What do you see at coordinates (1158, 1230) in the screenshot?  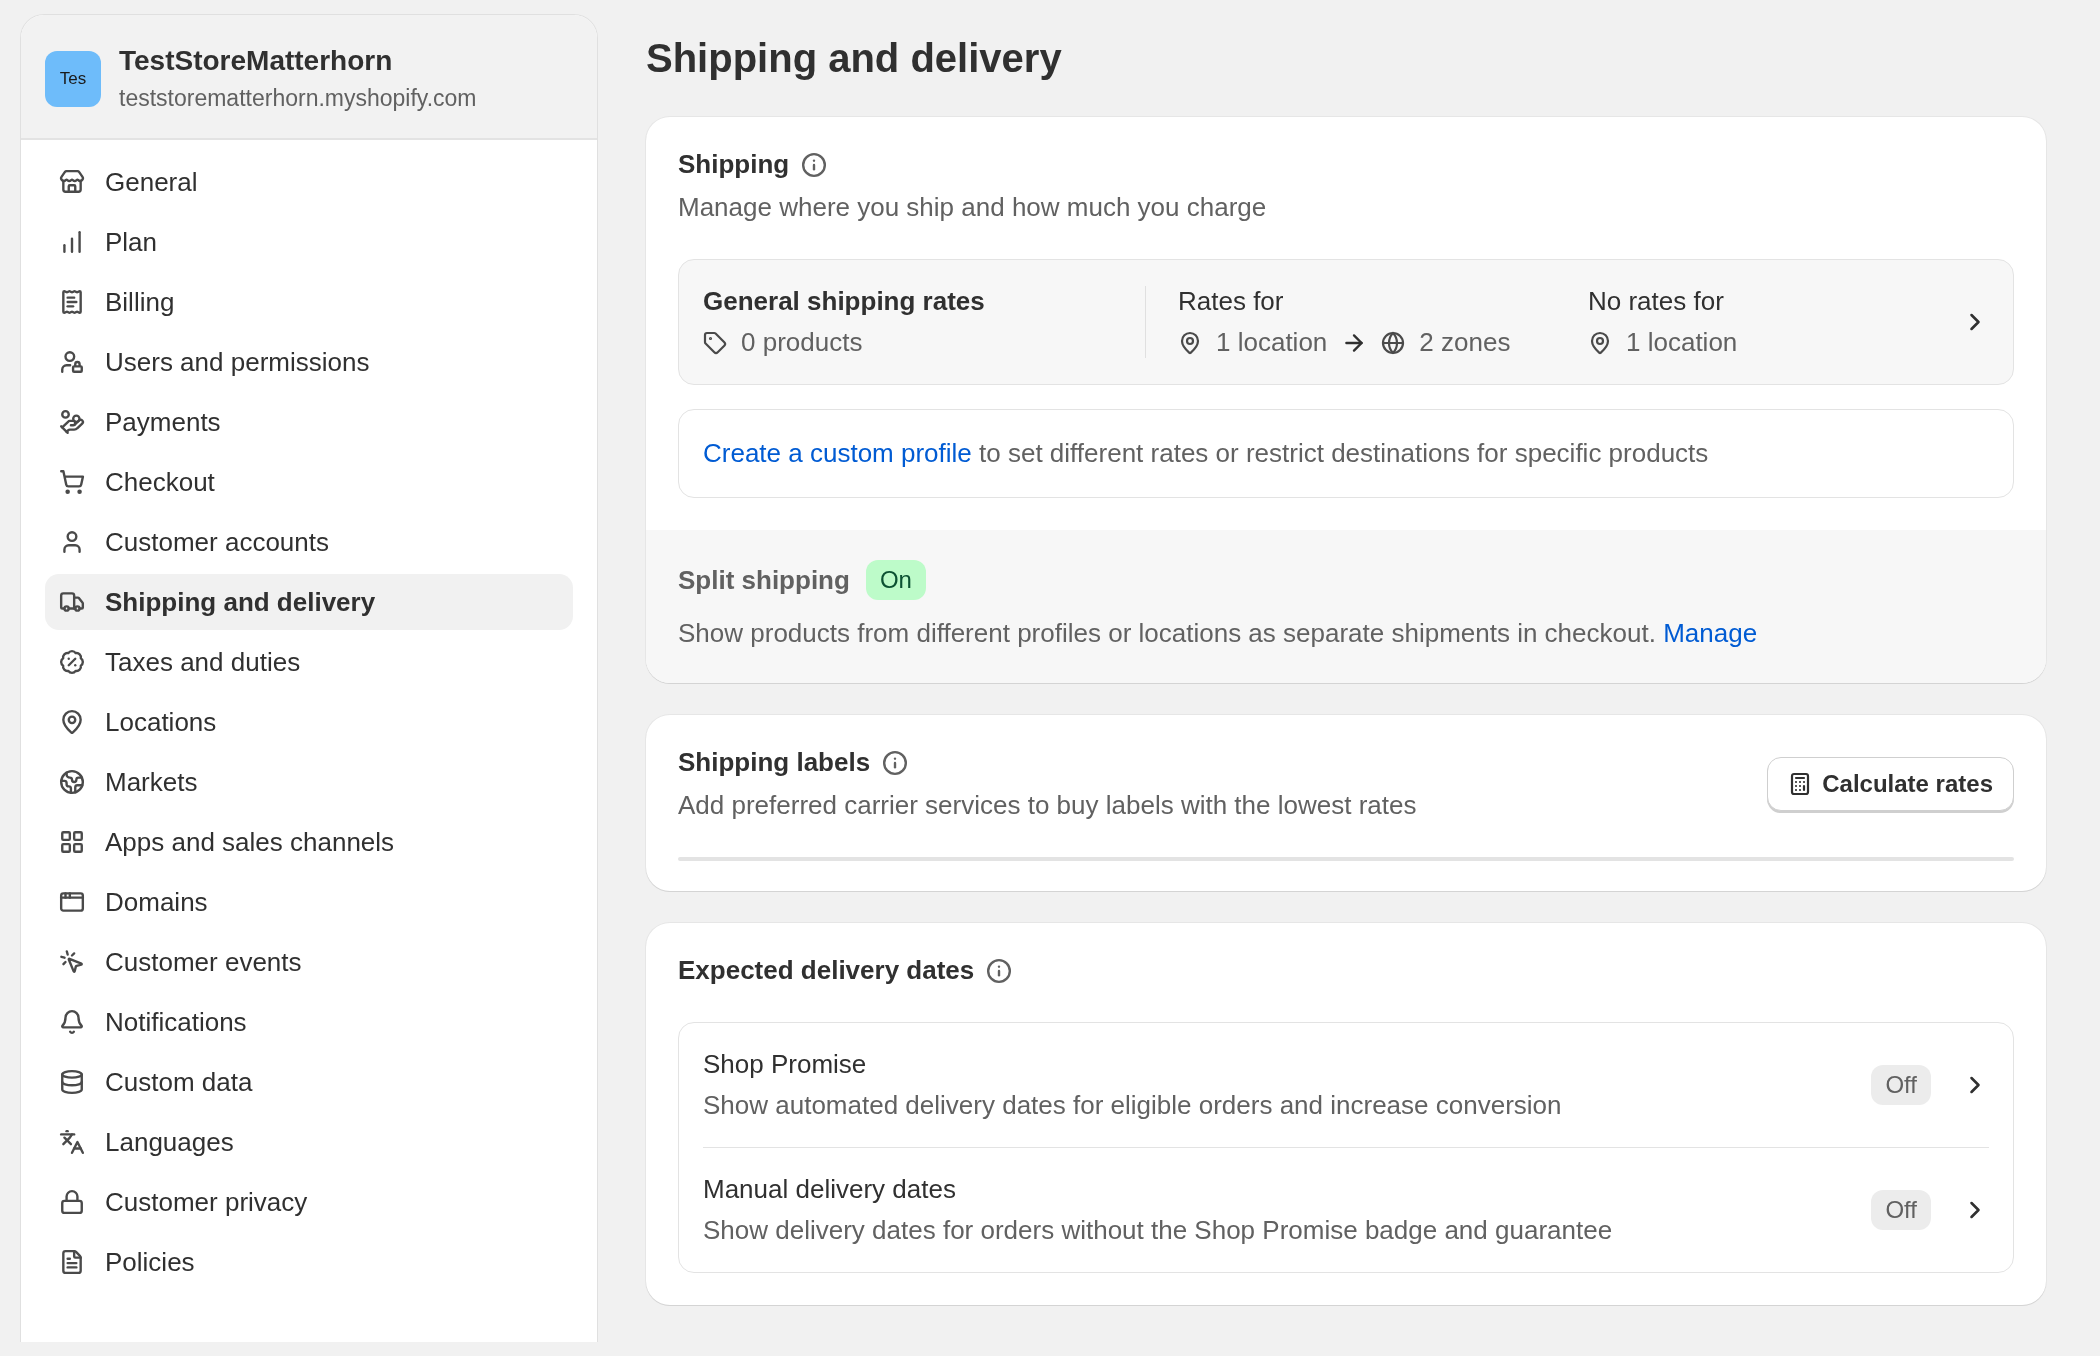 I see `option-description: Show delivery dates for orders without the Shop Promise badge and guarantee` at bounding box center [1158, 1230].